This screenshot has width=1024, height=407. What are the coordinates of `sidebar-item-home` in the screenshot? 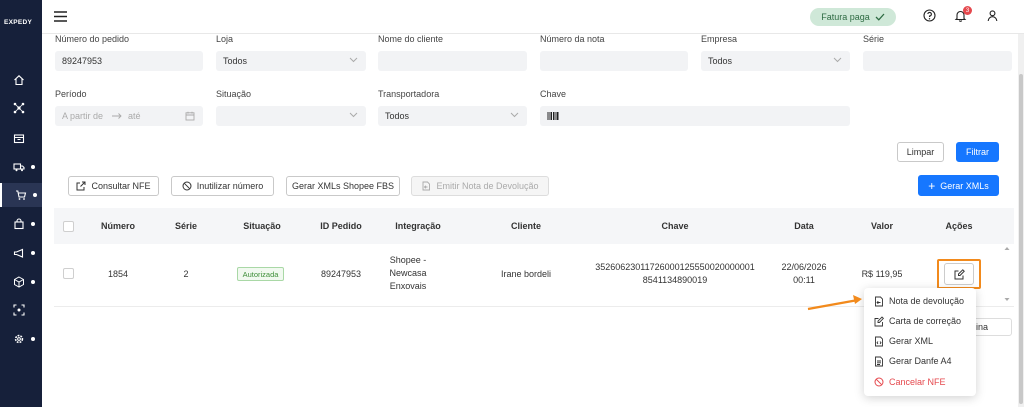 It's located at (21, 80).